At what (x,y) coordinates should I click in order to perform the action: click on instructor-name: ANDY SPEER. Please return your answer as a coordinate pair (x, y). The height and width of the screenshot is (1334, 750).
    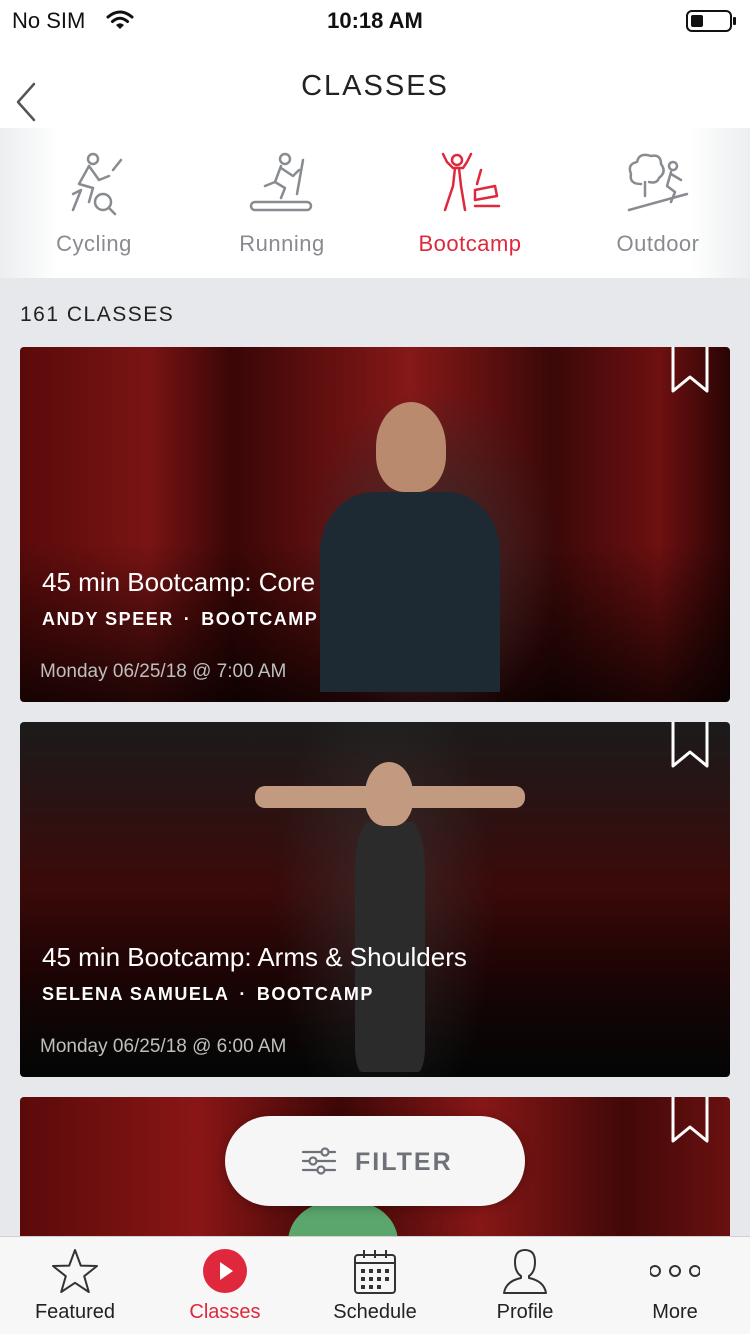
    Looking at the image, I should click on (108, 619).